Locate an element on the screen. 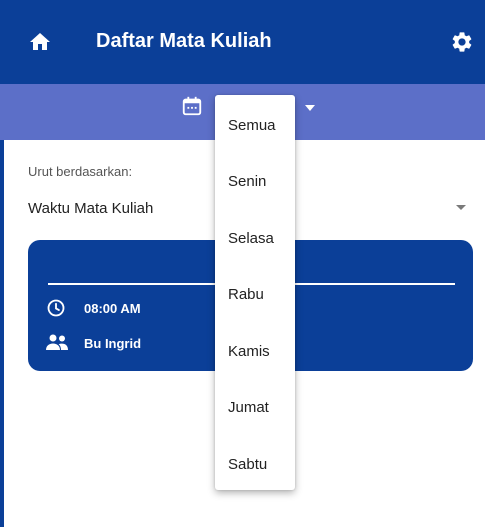 The width and height of the screenshot is (485, 527). gear-icon is located at coordinates (462, 42).